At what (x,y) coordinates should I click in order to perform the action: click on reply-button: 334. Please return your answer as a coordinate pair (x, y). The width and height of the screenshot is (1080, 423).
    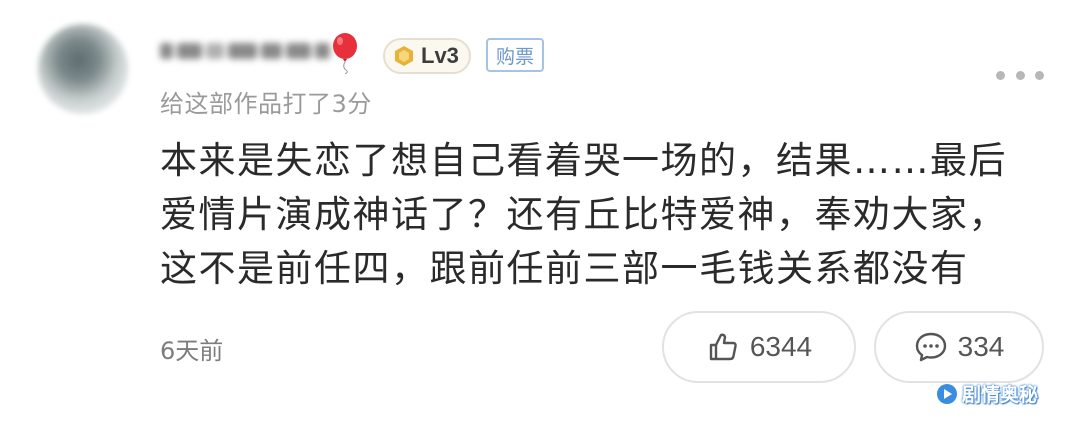
    Looking at the image, I should click on (959, 347).